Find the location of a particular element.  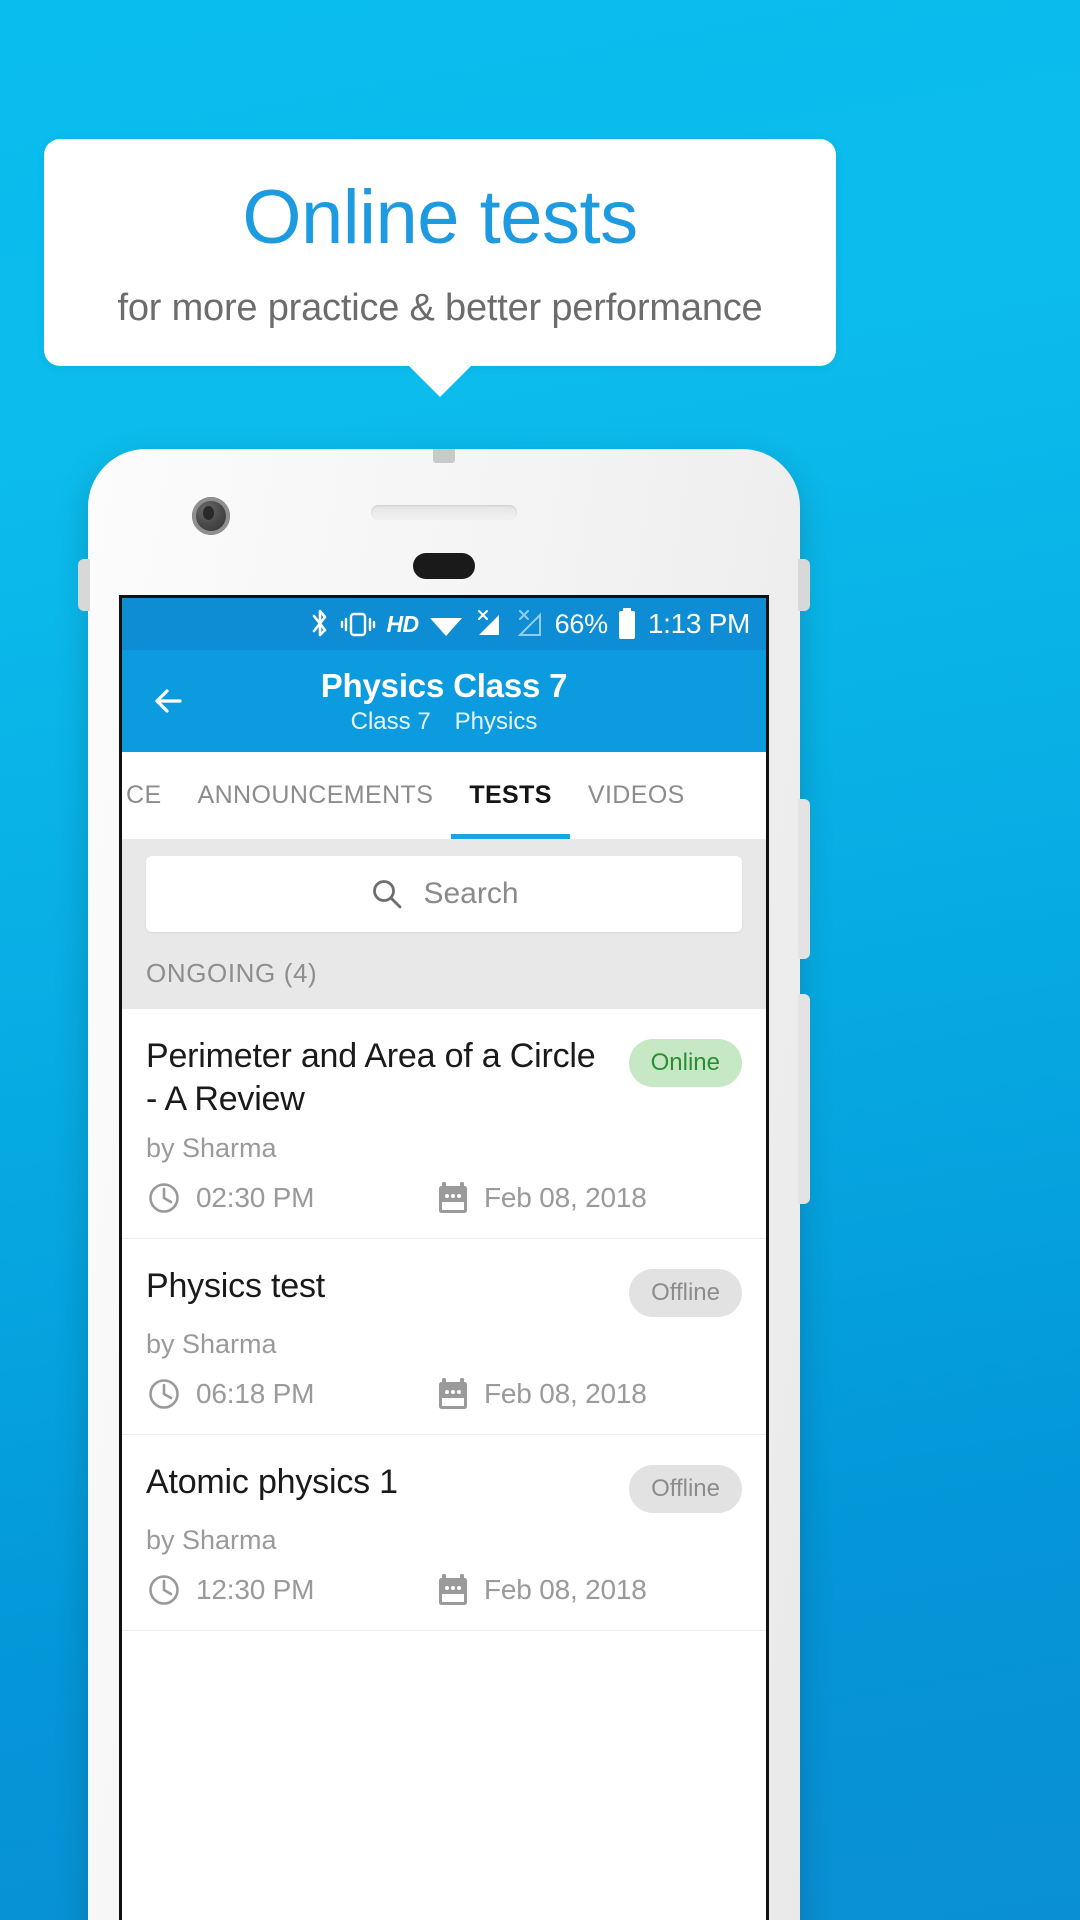

status-bar: HD 66% 1:13 PM is located at coordinates (444, 624).